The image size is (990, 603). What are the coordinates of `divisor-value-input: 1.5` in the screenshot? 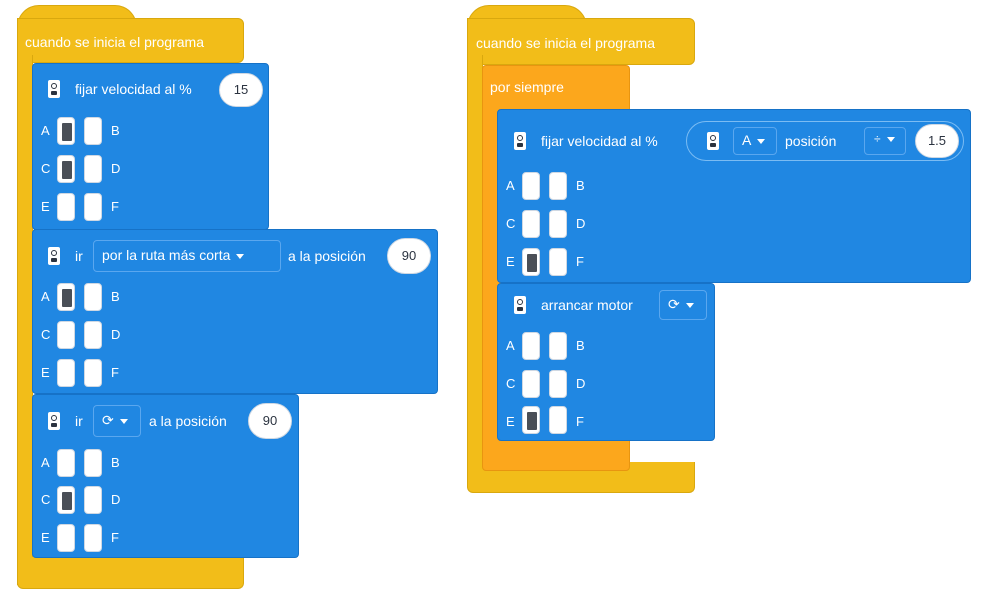 It's located at (937, 141).